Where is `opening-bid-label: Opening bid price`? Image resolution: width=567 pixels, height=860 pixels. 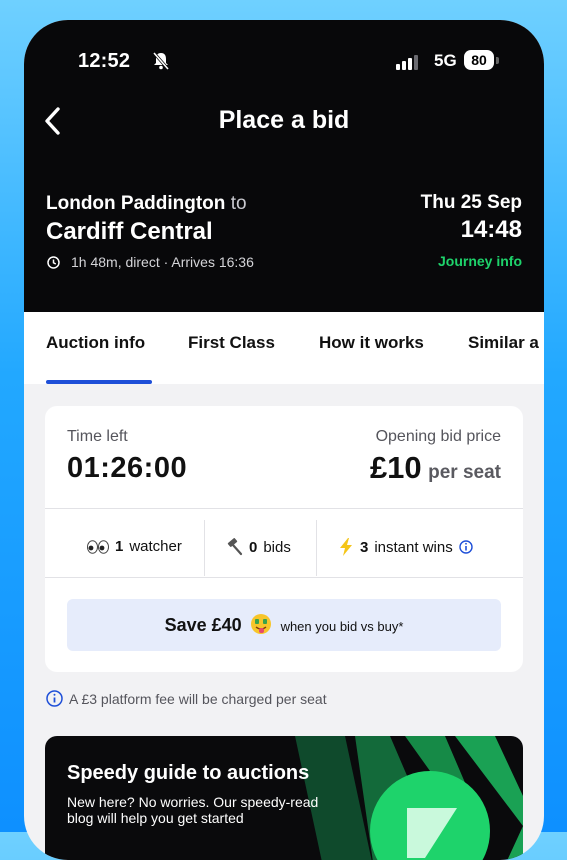
opening-bid-label: Opening bid price is located at coordinates (438, 436).